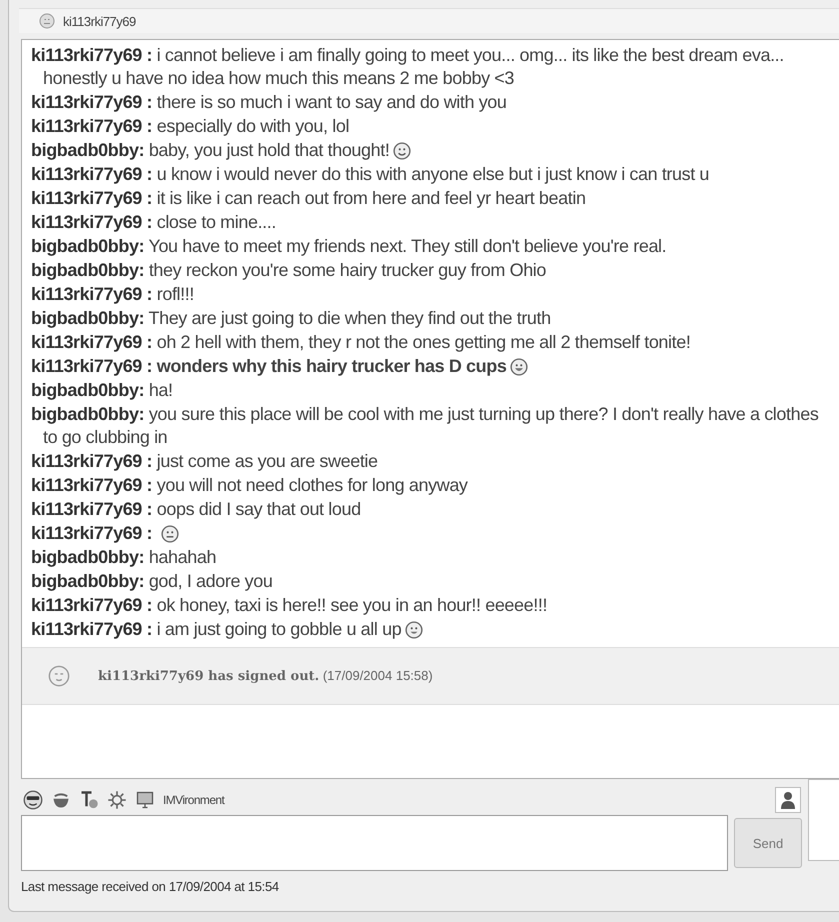 The width and height of the screenshot is (839, 922). Describe the element at coordinates (291, 318) in the screenshot. I see `chat-message: bigbadb0bby: They are just going to die when they find out the truth` at that location.